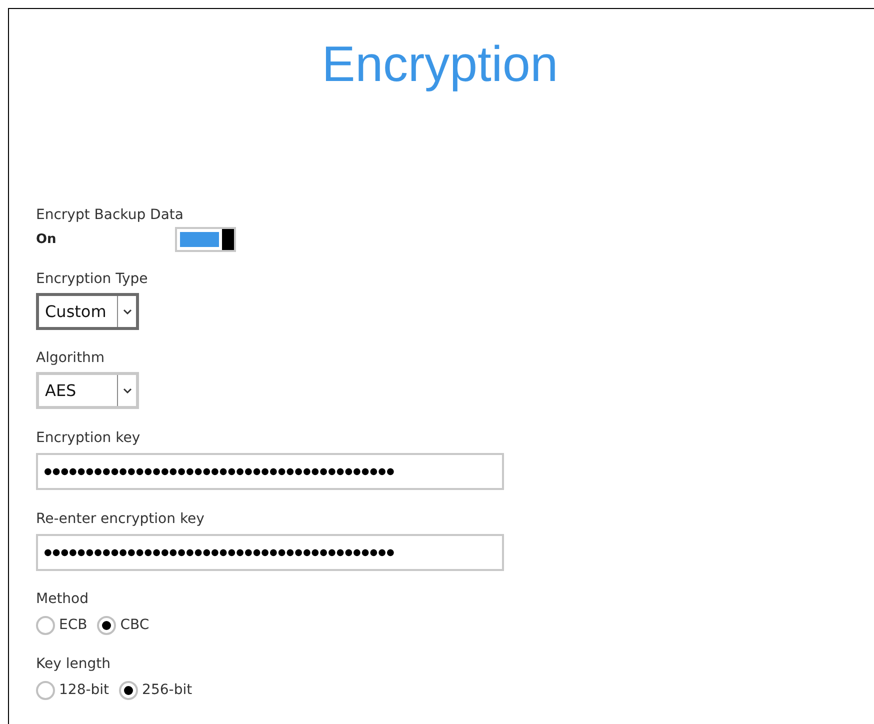  What do you see at coordinates (87, 311) in the screenshot?
I see `dropdown: Custom` at bounding box center [87, 311].